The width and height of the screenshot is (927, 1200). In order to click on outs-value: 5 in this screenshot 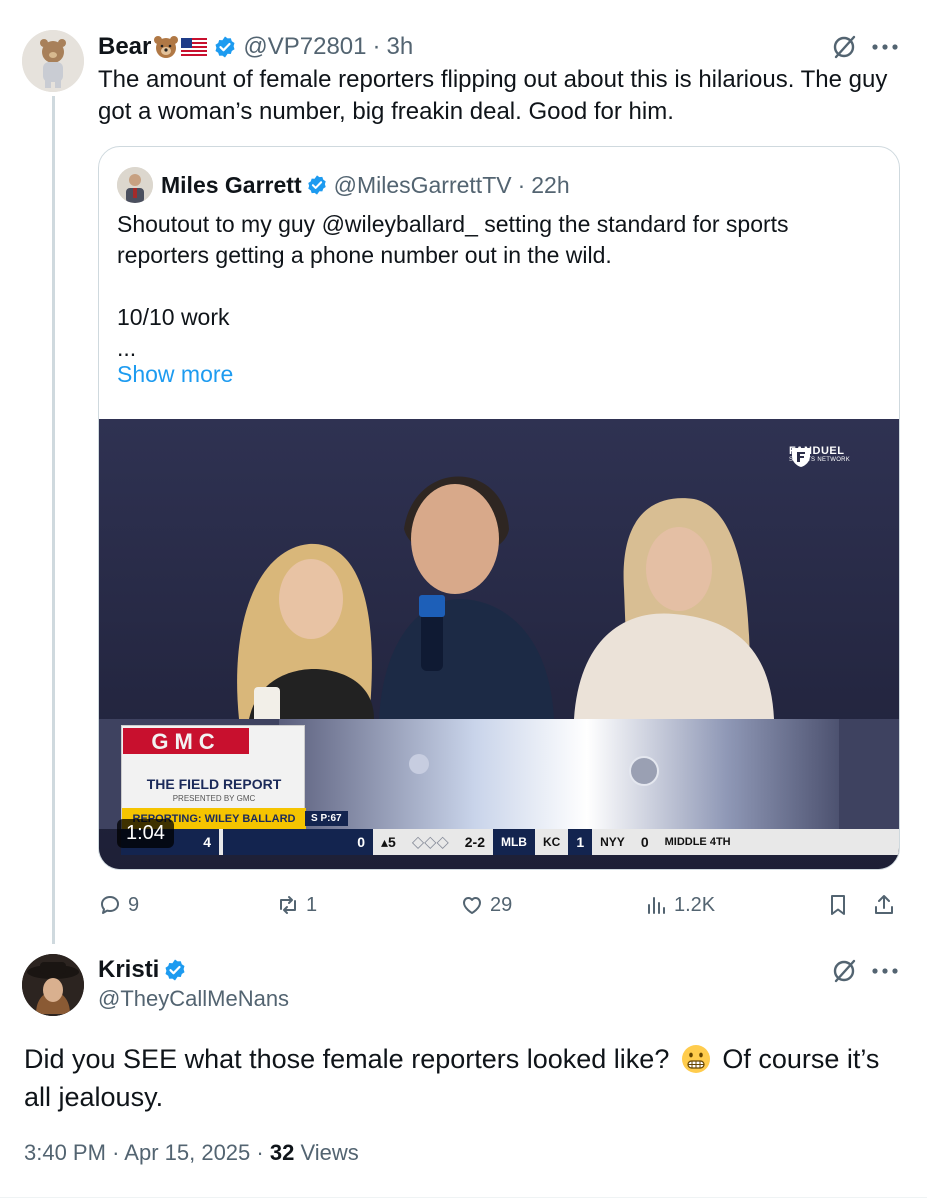, I will do `click(392, 842)`.